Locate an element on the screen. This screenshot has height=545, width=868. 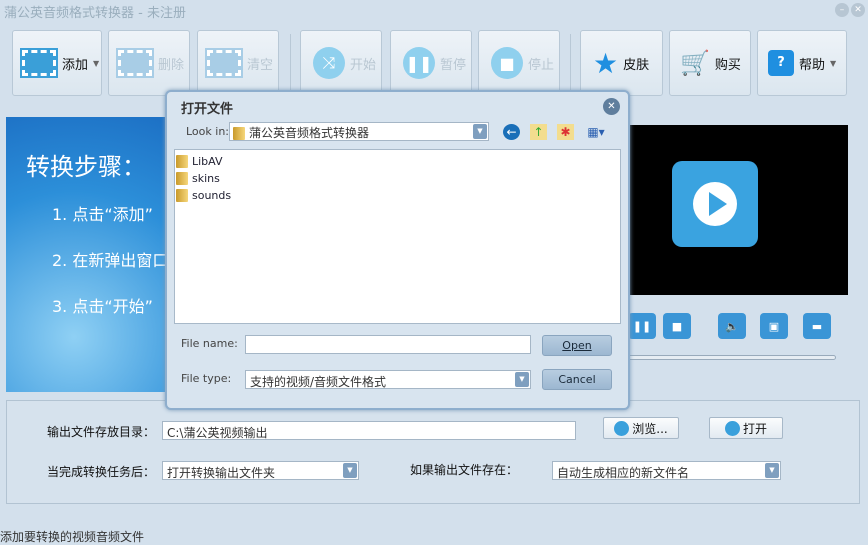
add-button: 添加 ▼ is located at coordinates (57, 63).